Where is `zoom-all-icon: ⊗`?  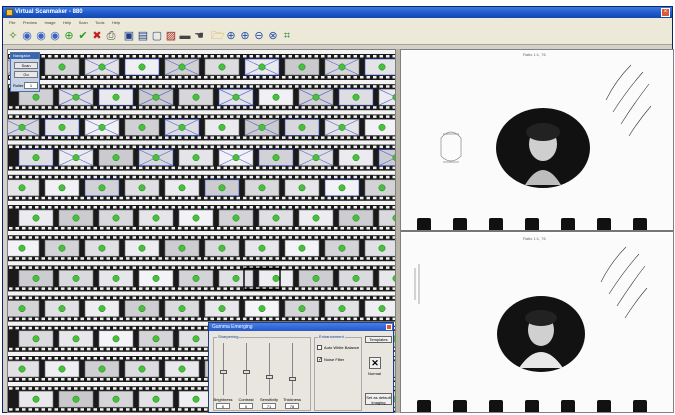 zoom-all-icon: ⊗ is located at coordinates (273, 36).